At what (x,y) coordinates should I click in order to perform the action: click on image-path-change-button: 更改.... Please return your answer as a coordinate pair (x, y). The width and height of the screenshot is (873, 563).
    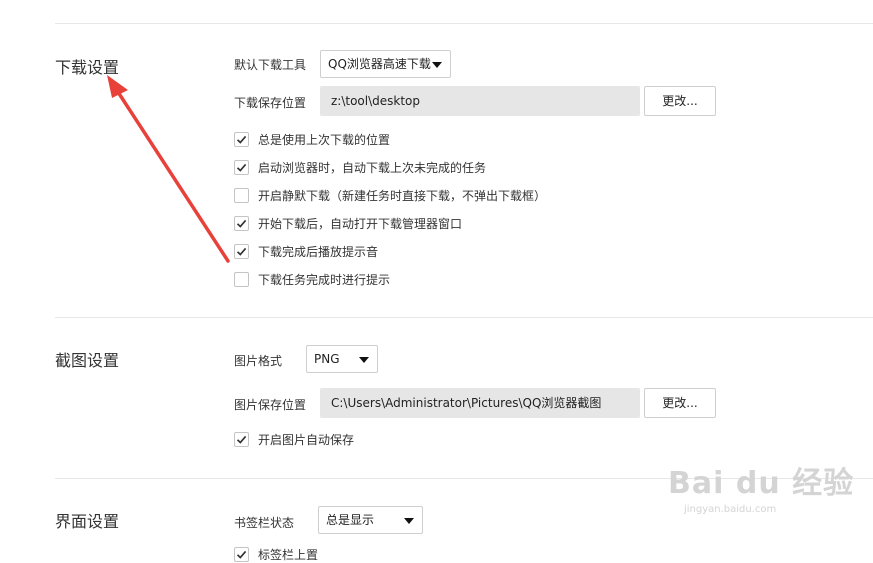
    Looking at the image, I should click on (680, 403).